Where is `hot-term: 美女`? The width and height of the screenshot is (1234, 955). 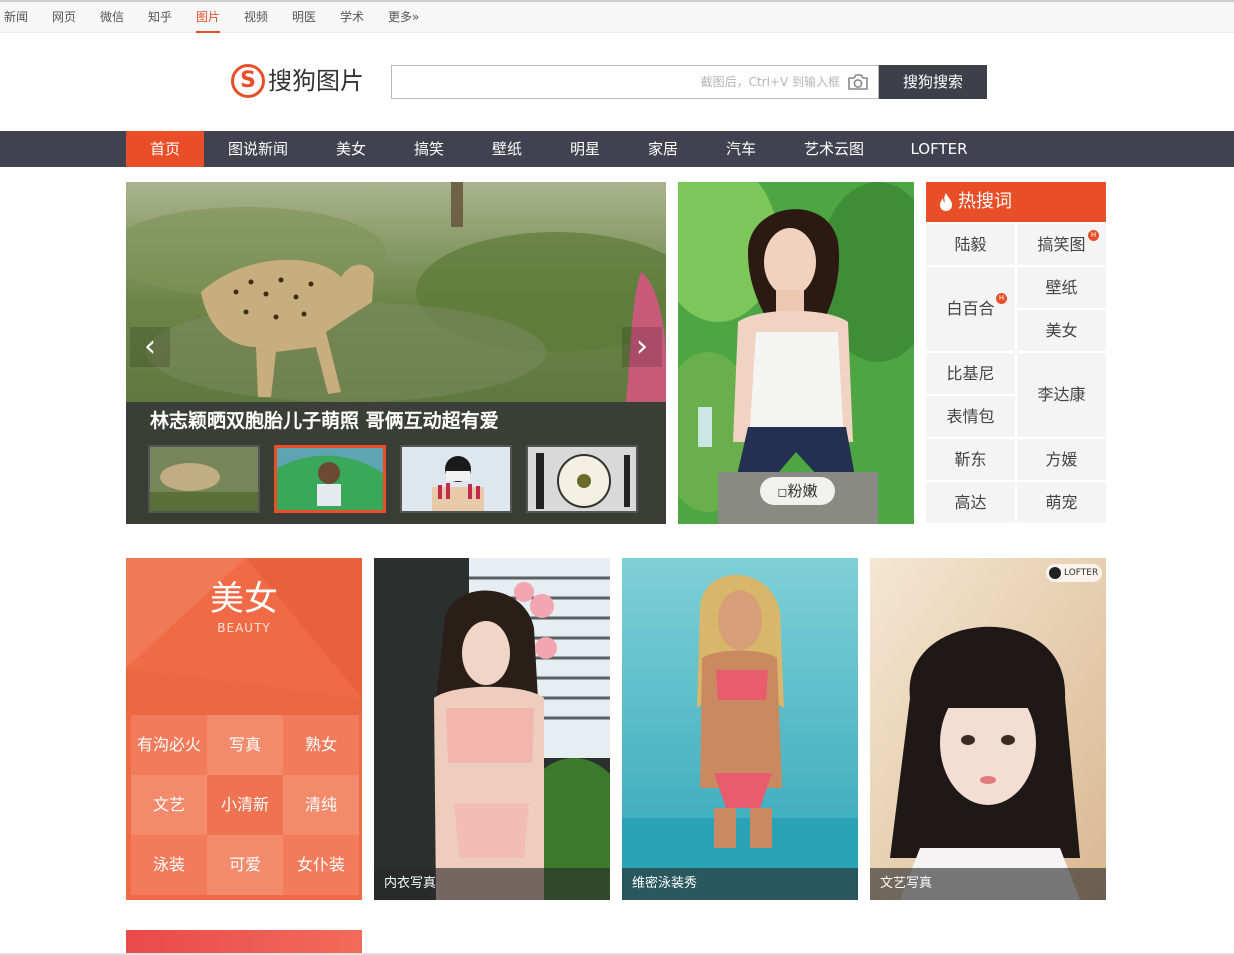 hot-term: 美女 is located at coordinates (1061, 330).